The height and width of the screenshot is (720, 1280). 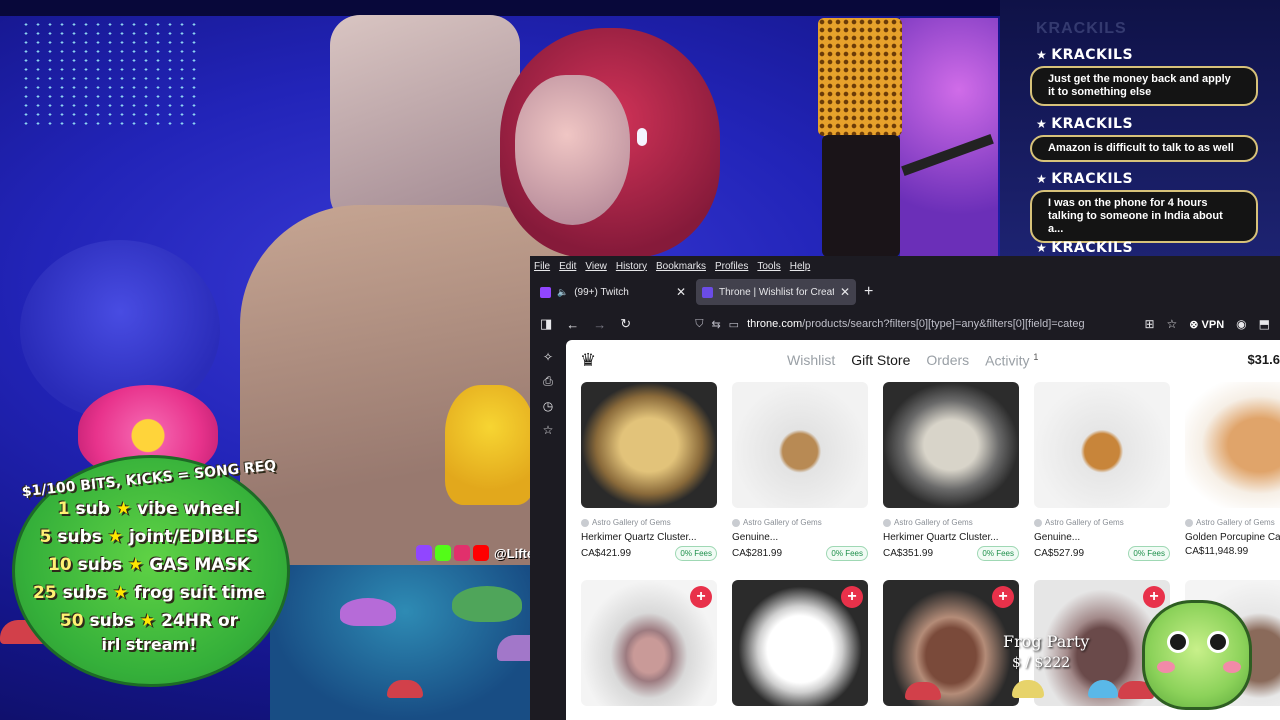 I want to click on account-icon: ◉, so click(x=1241, y=324).